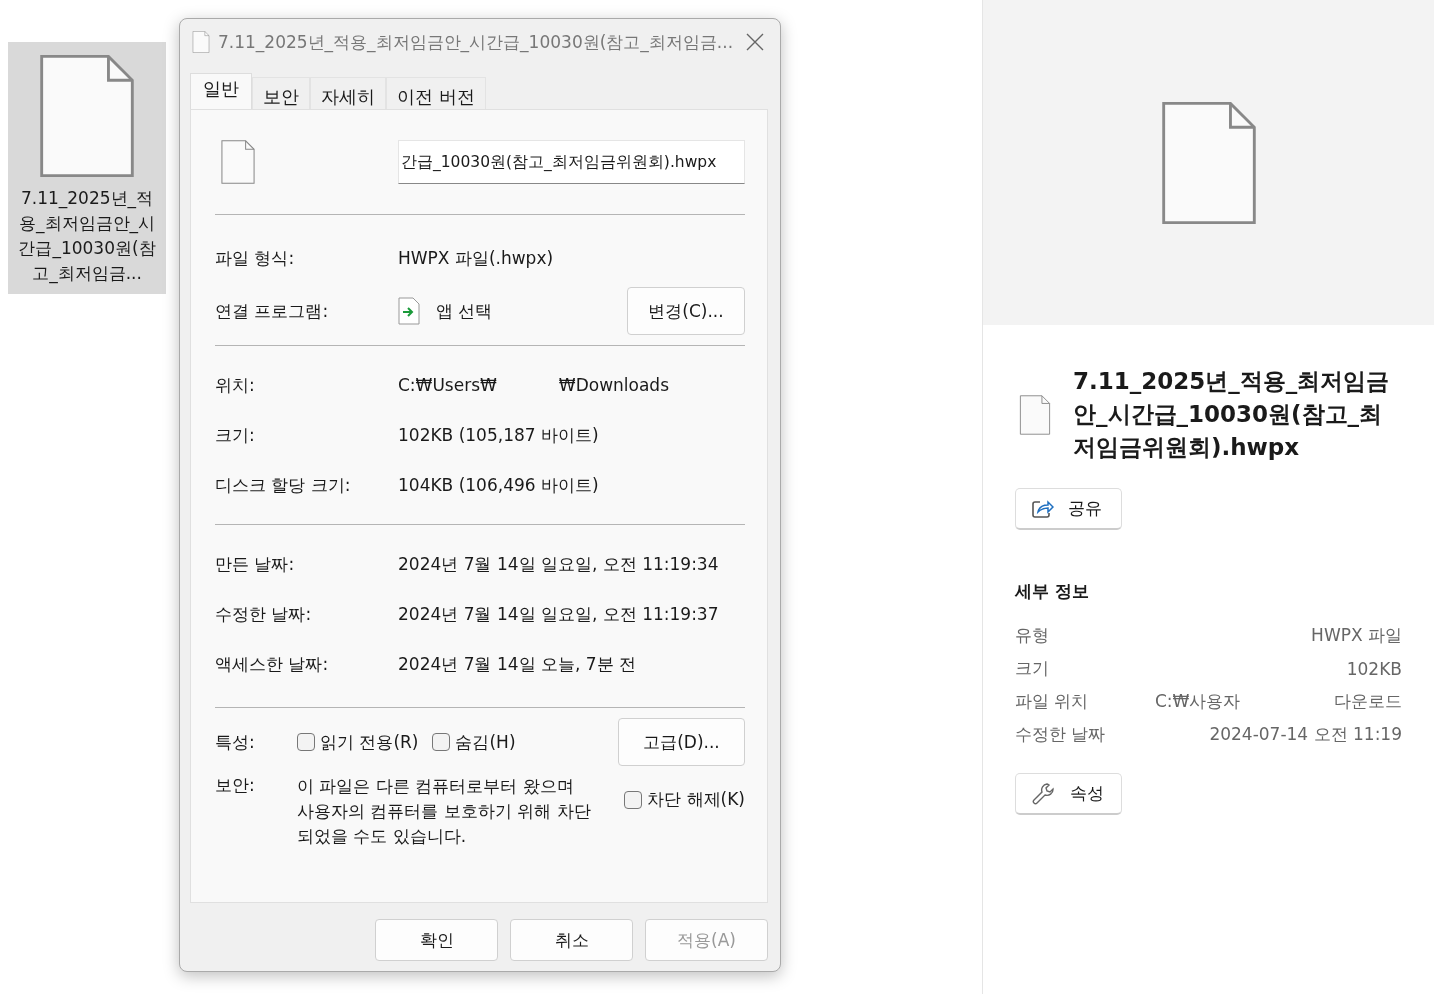 The width and height of the screenshot is (1434, 994). I want to click on field-label: 액세스한 날짜:, so click(272, 664).